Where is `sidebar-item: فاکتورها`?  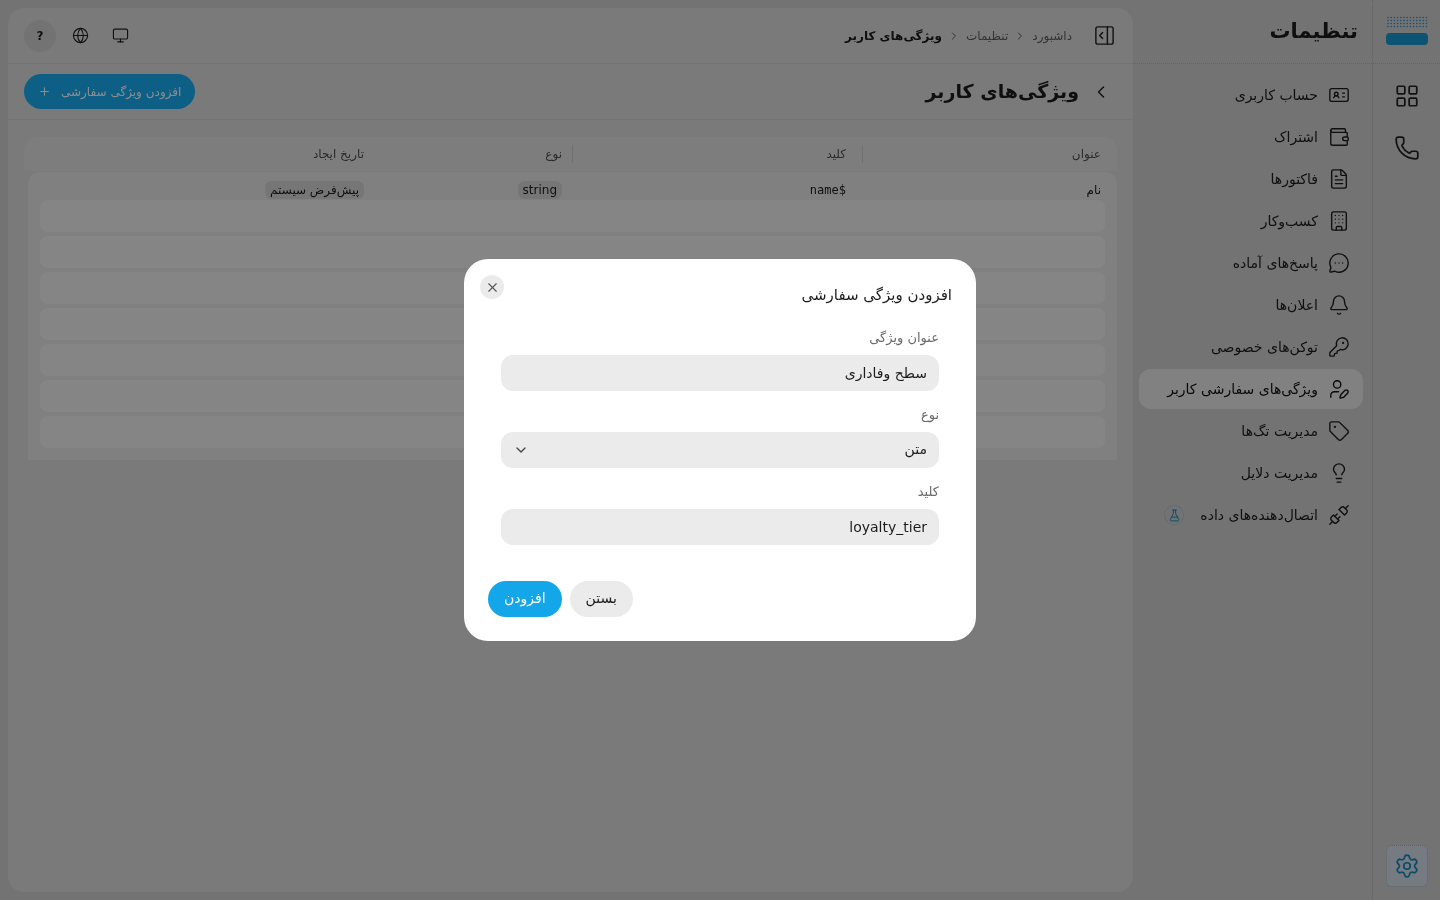
sidebar-item: فاکتورها is located at coordinates (1251, 179).